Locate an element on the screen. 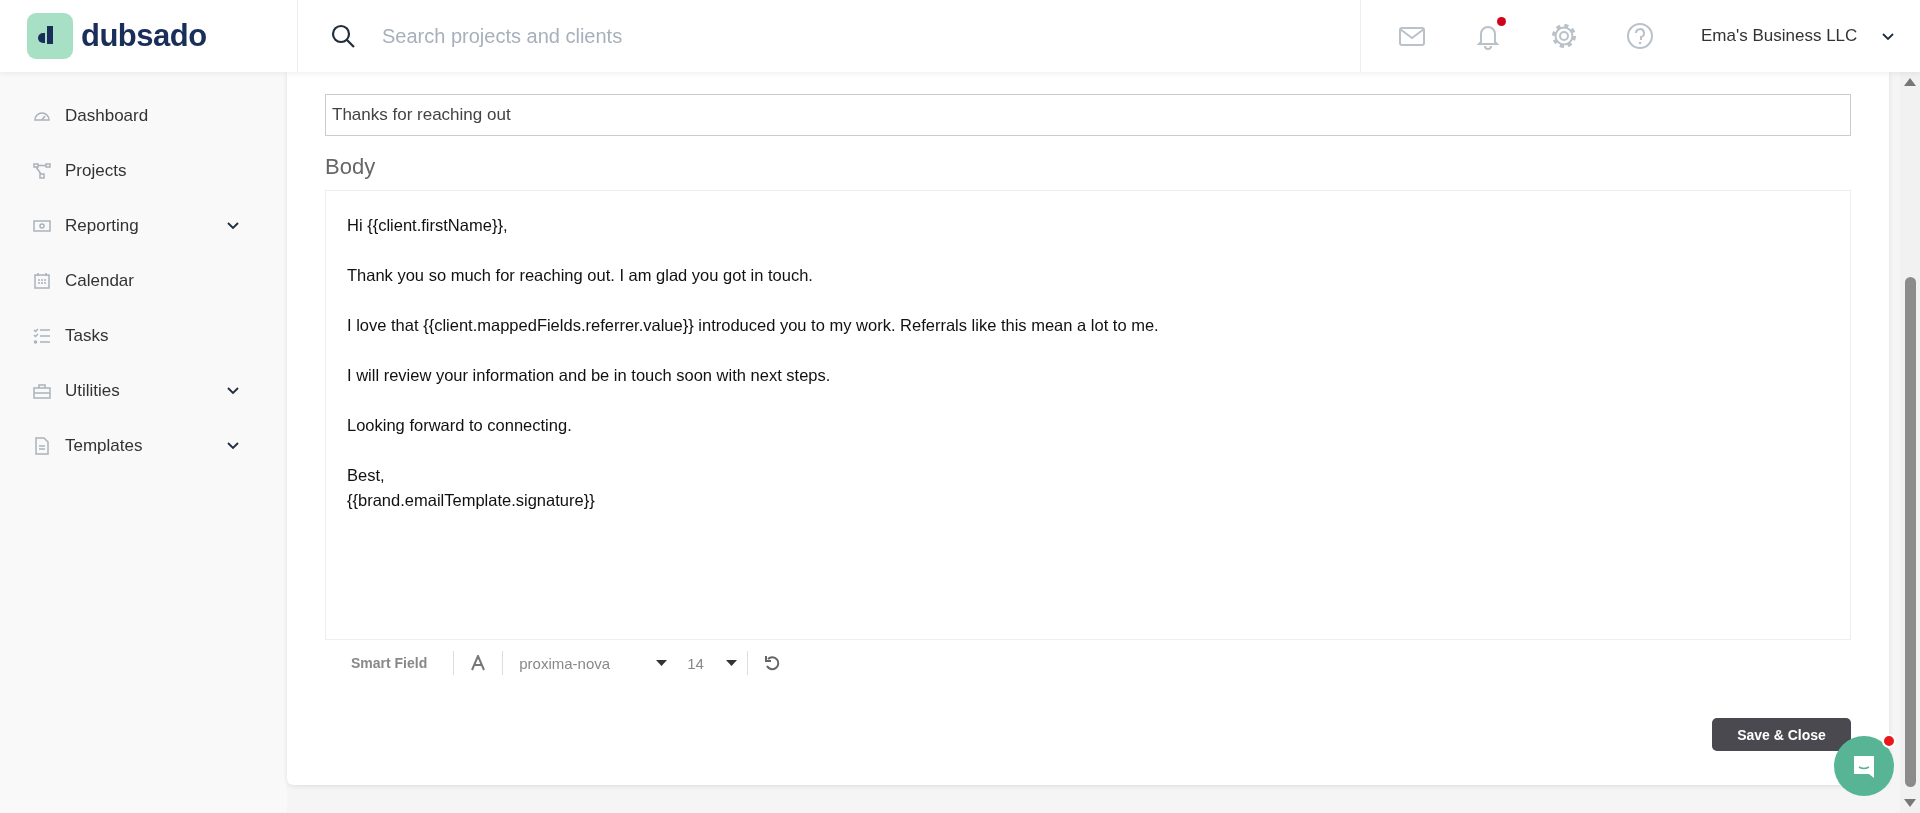 The image size is (1920, 813). account-name: Ema's Business LLC is located at coordinates (1791, 36).